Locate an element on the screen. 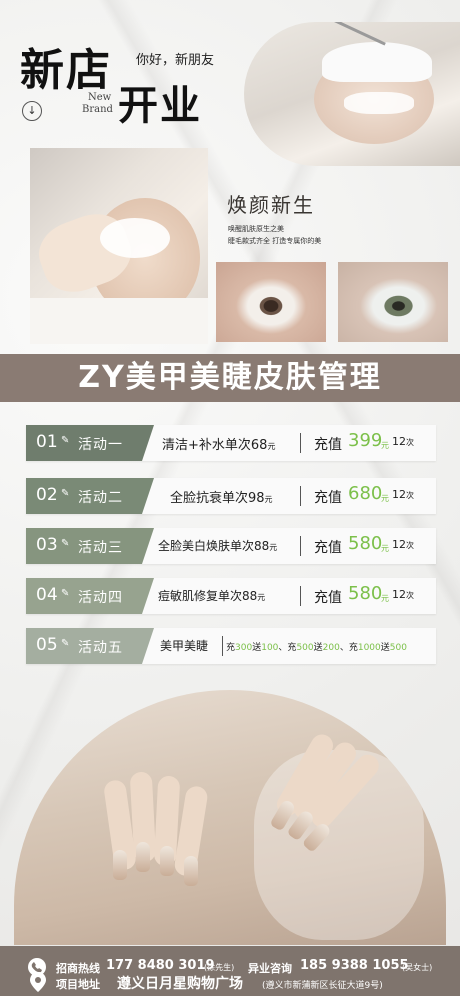 This screenshot has width=460, height=996. activity-row-2: 02 ✎ 活动二 全脸抗衰单次98元 充值 680 元 12次 is located at coordinates (231, 496).